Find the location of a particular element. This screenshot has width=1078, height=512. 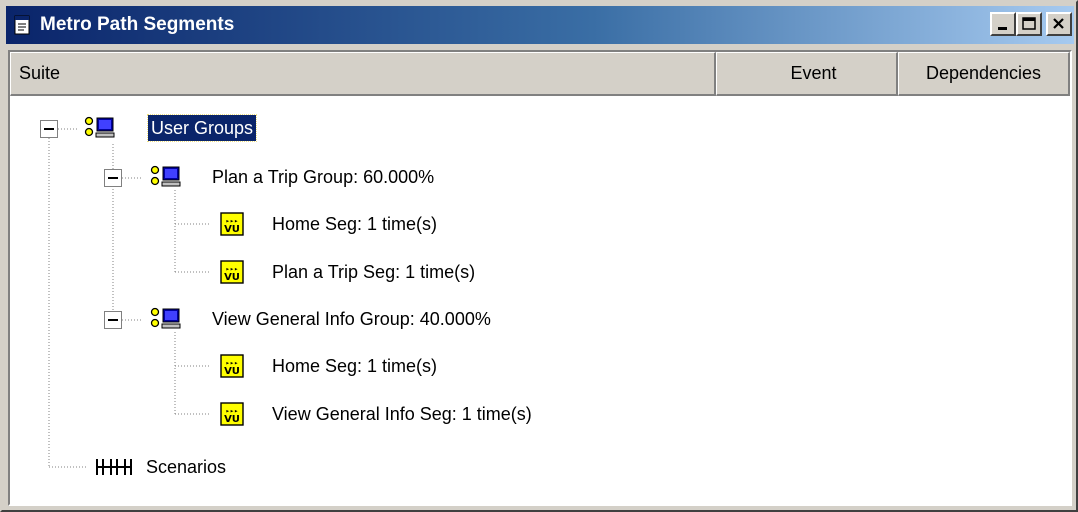

column-header-suite: Suite is located at coordinates (363, 74).